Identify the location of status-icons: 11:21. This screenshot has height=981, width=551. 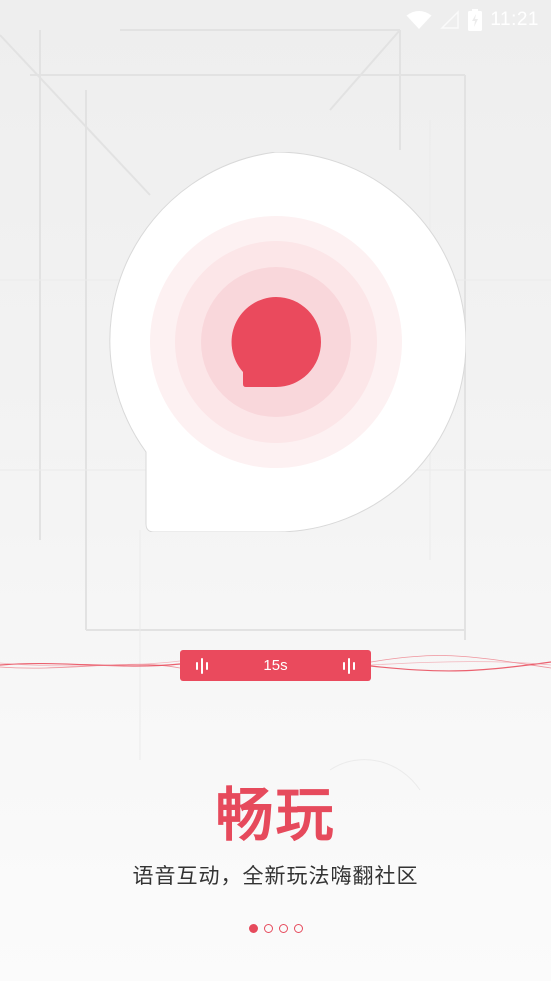
(472, 20).